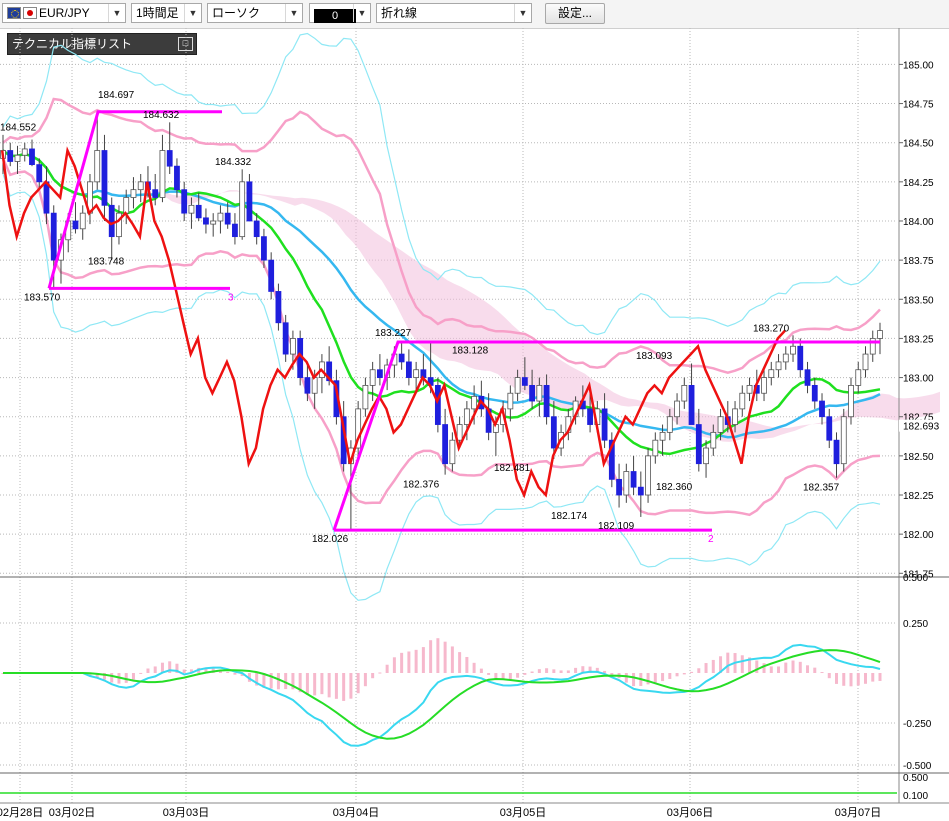  I want to click on price-annotation: 183.570, so click(42, 297).